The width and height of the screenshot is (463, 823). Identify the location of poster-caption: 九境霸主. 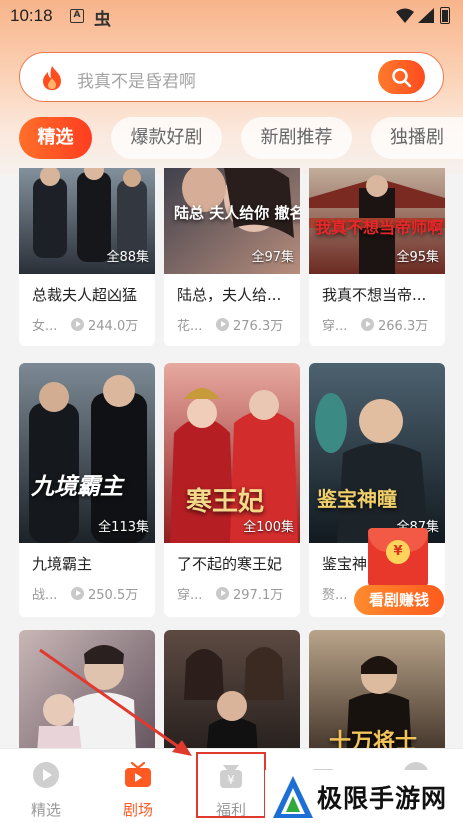
(77, 486).